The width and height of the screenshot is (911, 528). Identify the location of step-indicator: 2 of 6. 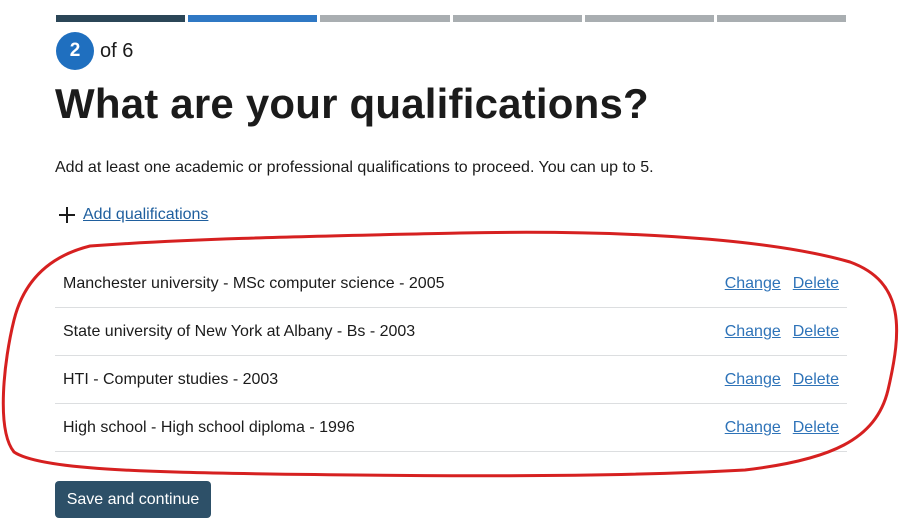
(94, 51).